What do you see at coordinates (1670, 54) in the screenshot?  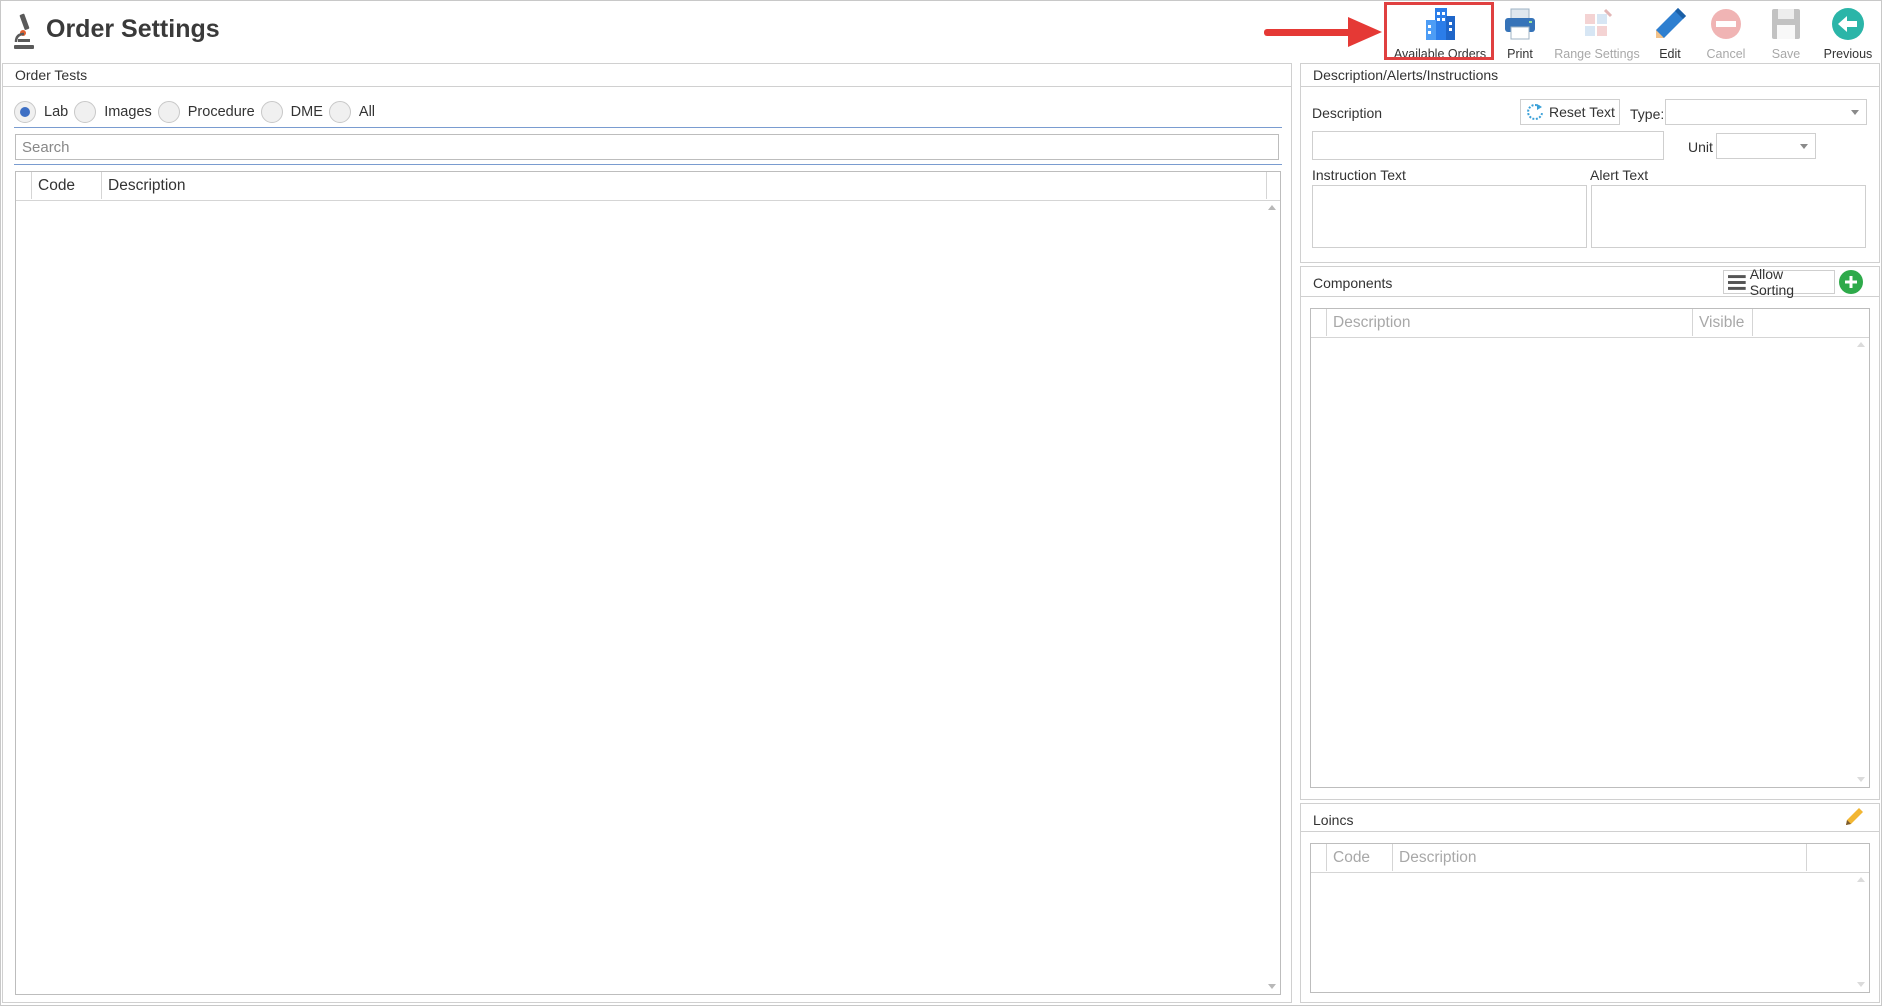 I see `edit-label: Edit` at bounding box center [1670, 54].